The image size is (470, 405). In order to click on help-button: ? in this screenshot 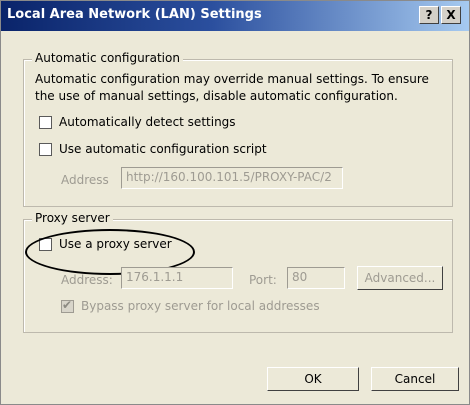, I will do `click(429, 15)`.